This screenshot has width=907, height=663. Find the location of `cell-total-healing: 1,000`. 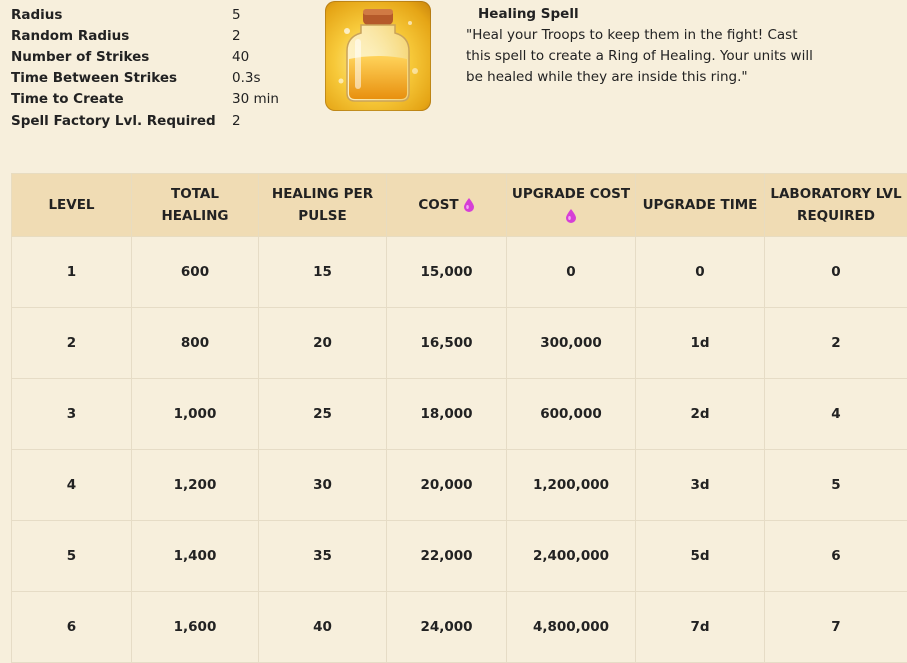

cell-total-healing: 1,000 is located at coordinates (195, 414).